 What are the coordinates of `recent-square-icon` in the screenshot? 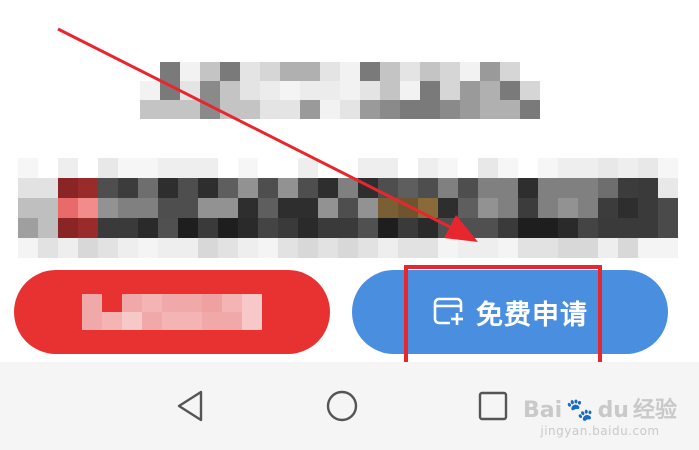 It's located at (493, 406).